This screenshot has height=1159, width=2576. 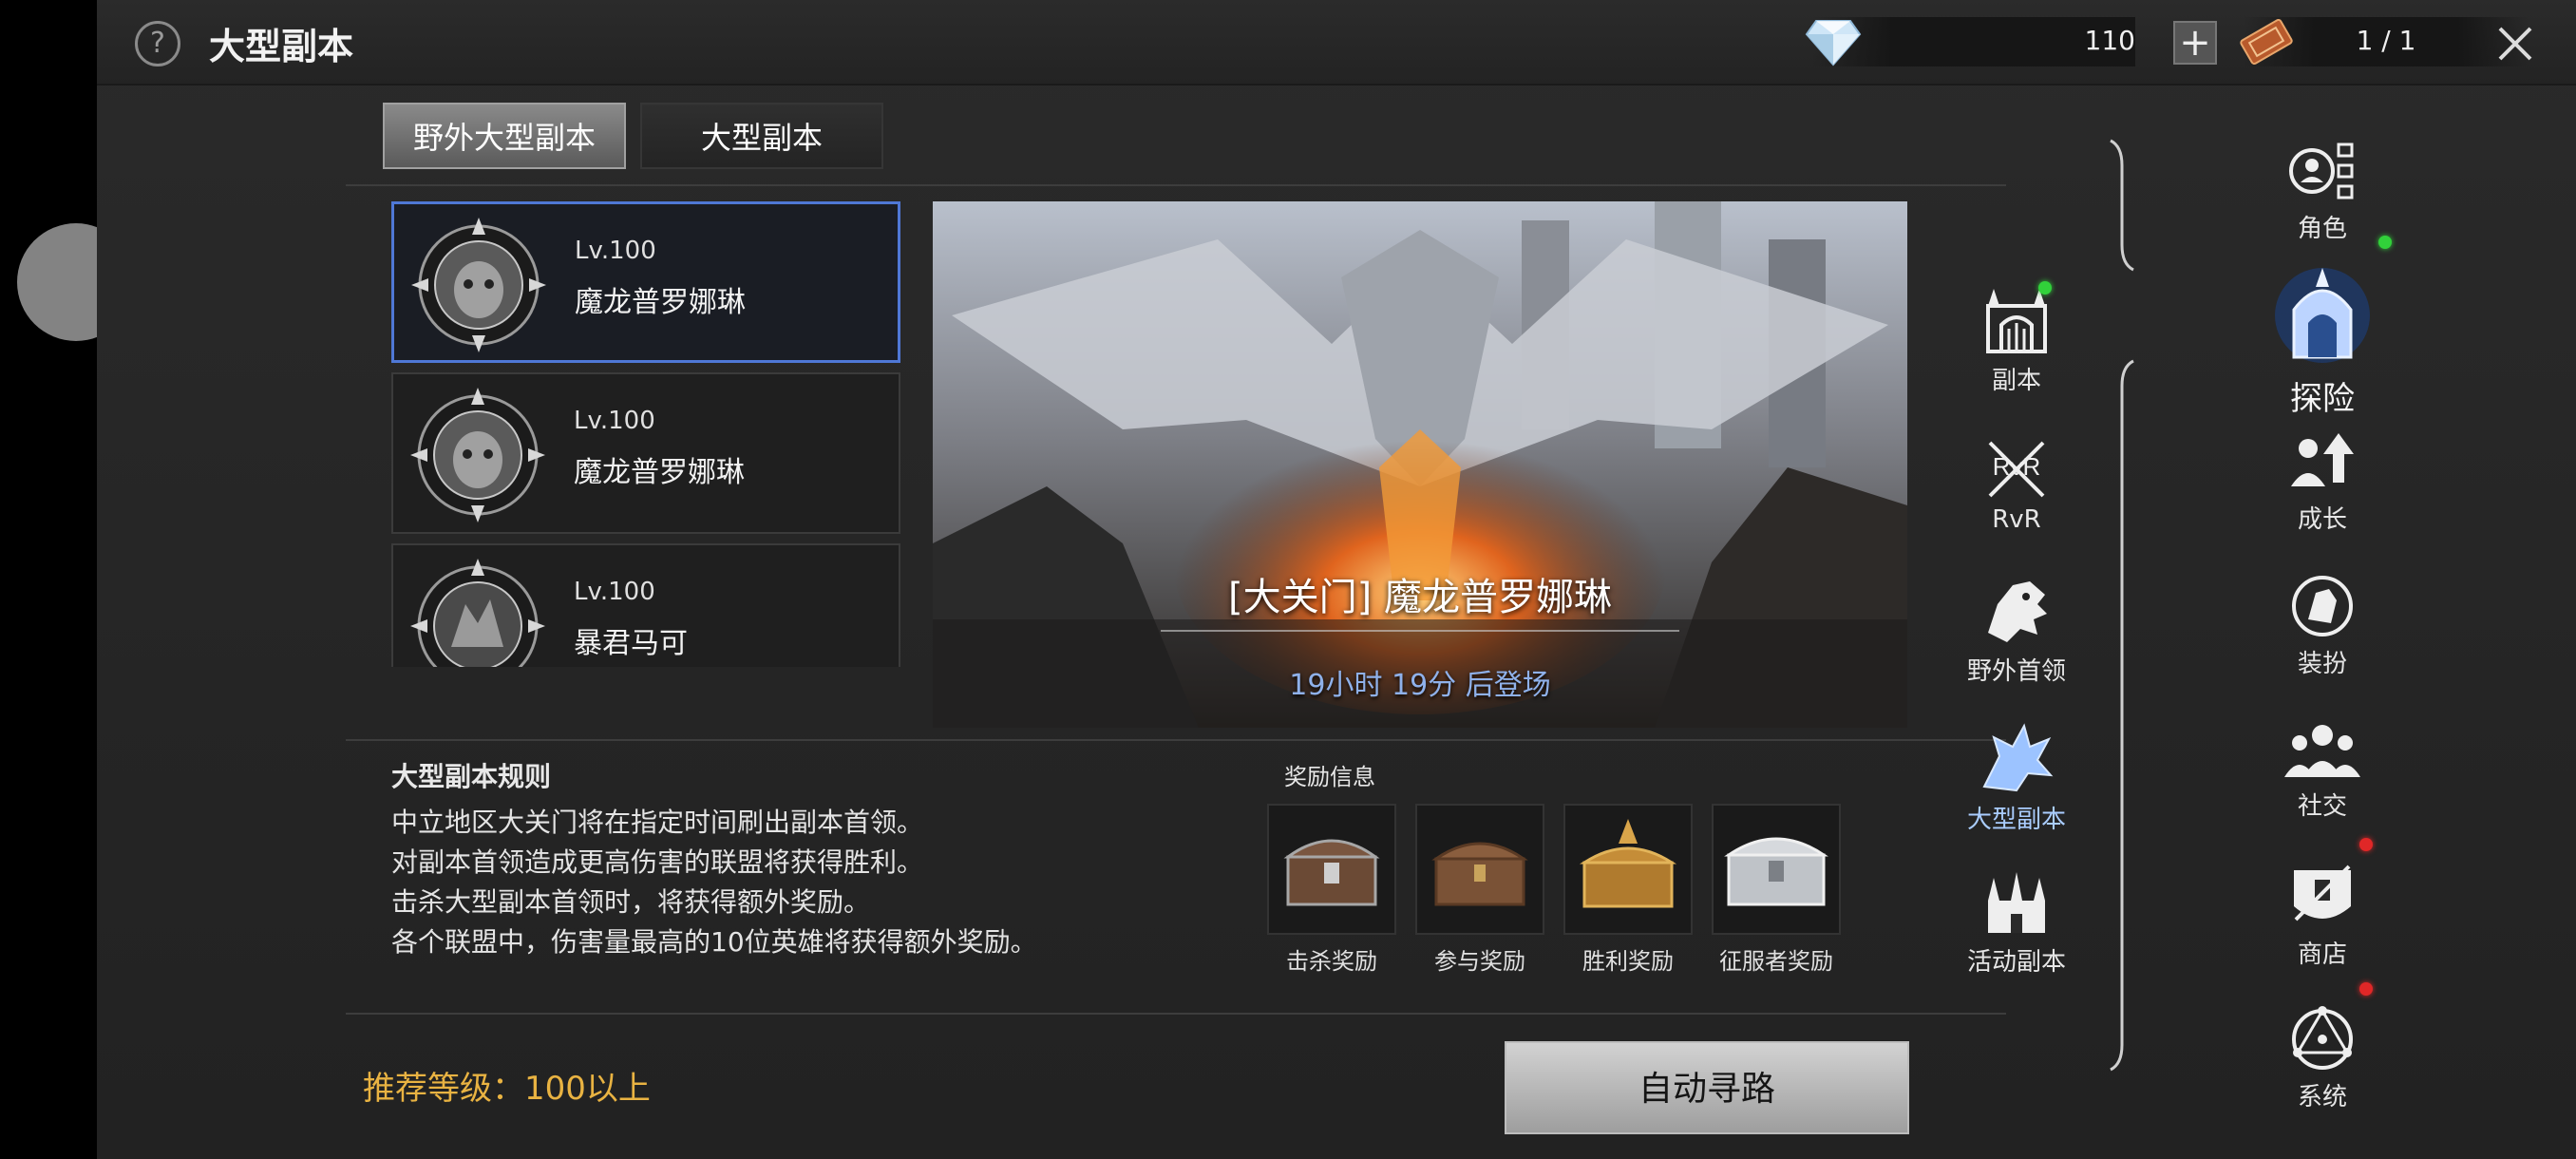 I want to click on social-icon, so click(x=2322, y=751).